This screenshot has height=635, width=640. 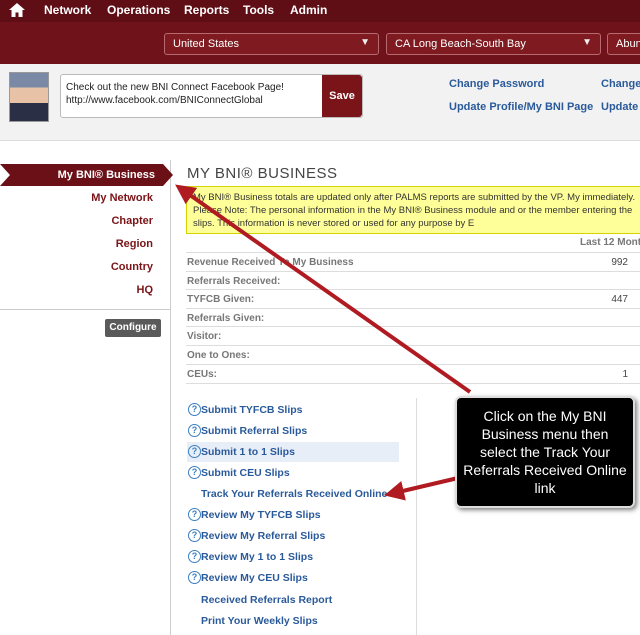 What do you see at coordinates (413, 280) in the screenshot?
I see `stat-row: Referrals Received:` at bounding box center [413, 280].